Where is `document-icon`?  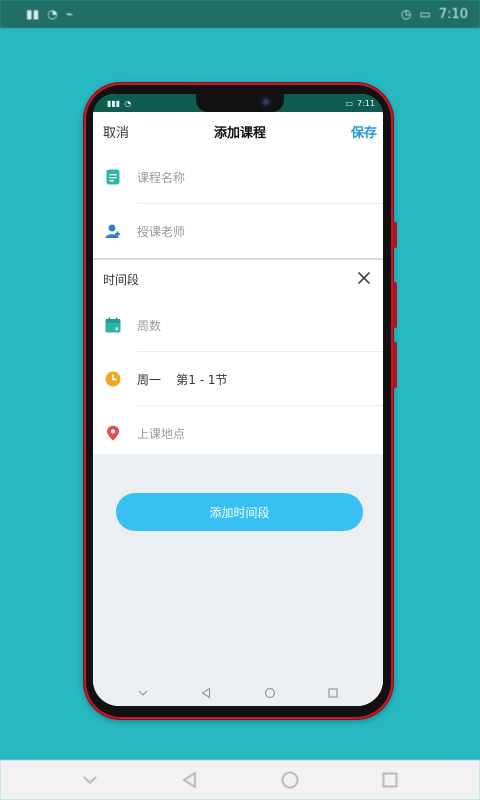
document-icon is located at coordinates (113, 177).